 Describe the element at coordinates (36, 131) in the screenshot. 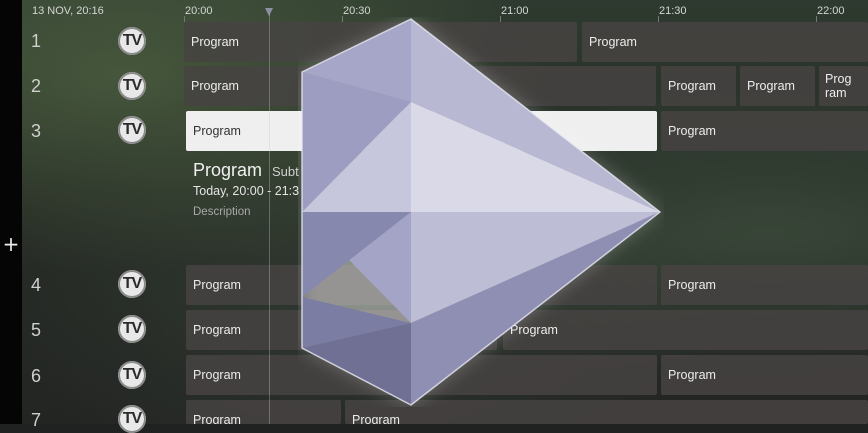

I see `channel-number: 3` at that location.